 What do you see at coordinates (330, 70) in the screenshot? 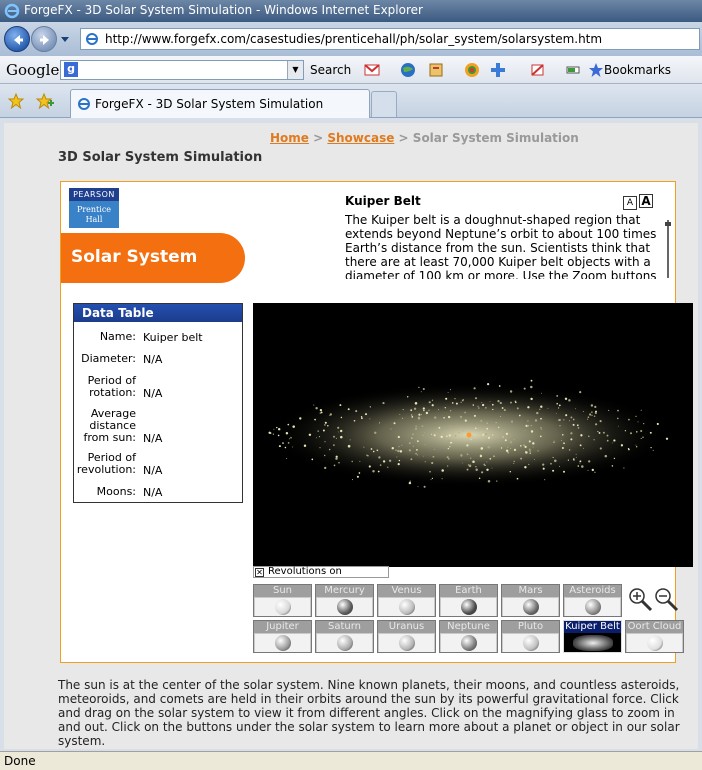
I see `google-search-button: Search` at bounding box center [330, 70].